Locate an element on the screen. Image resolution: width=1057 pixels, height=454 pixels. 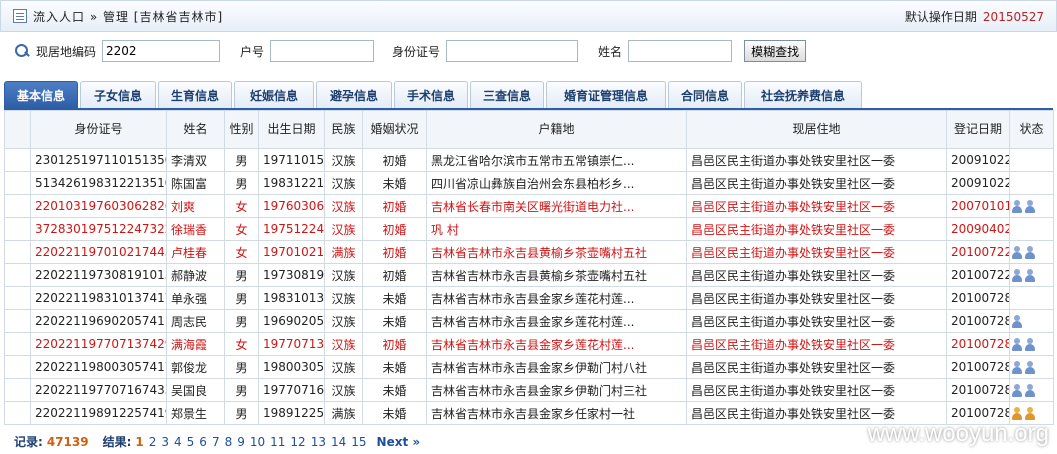
page-link: 9 is located at coordinates (241, 442).